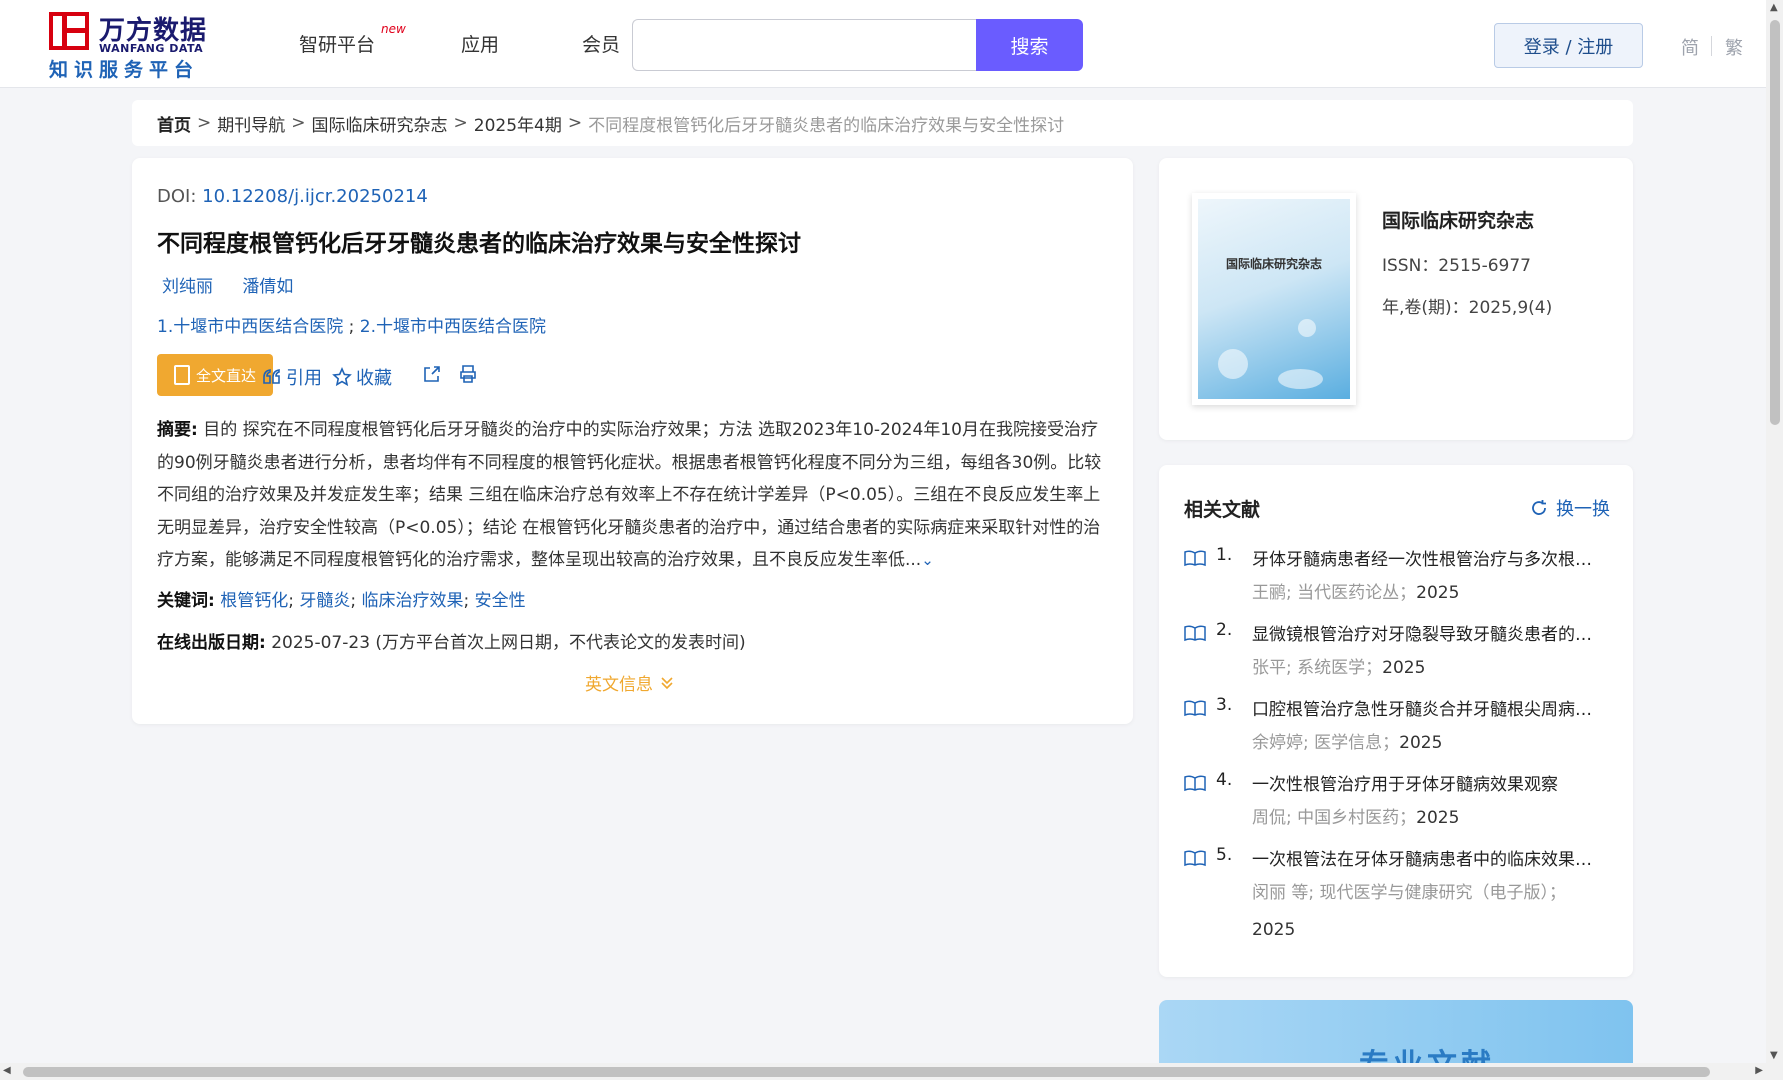 Image resolution: width=1783 pixels, height=1080 pixels. Describe the element at coordinates (1399, 653) in the screenshot. I see `related-item: 2. 显微镜根管治疗对牙隐裂导致牙髓炎患者的影响 张平; 系统医学；2025` at that location.